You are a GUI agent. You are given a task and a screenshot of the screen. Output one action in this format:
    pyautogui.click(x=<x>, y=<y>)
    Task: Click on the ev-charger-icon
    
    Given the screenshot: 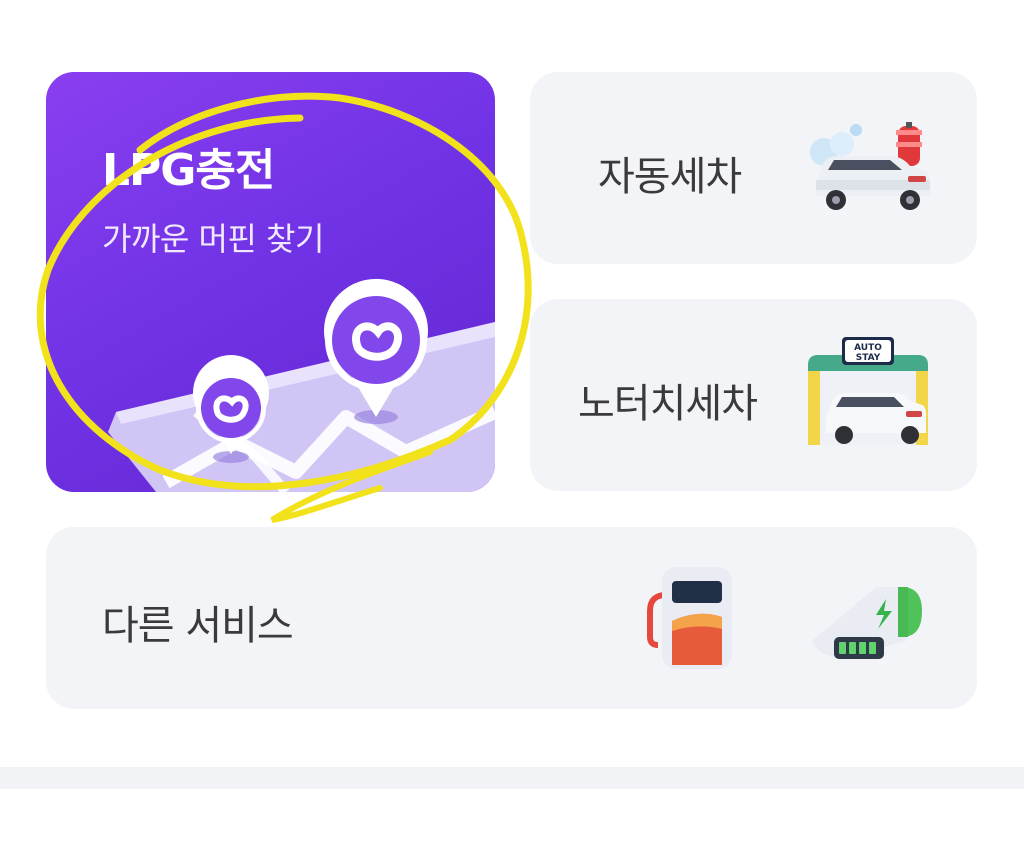 What is the action you would take?
    pyautogui.click(x=867, y=623)
    